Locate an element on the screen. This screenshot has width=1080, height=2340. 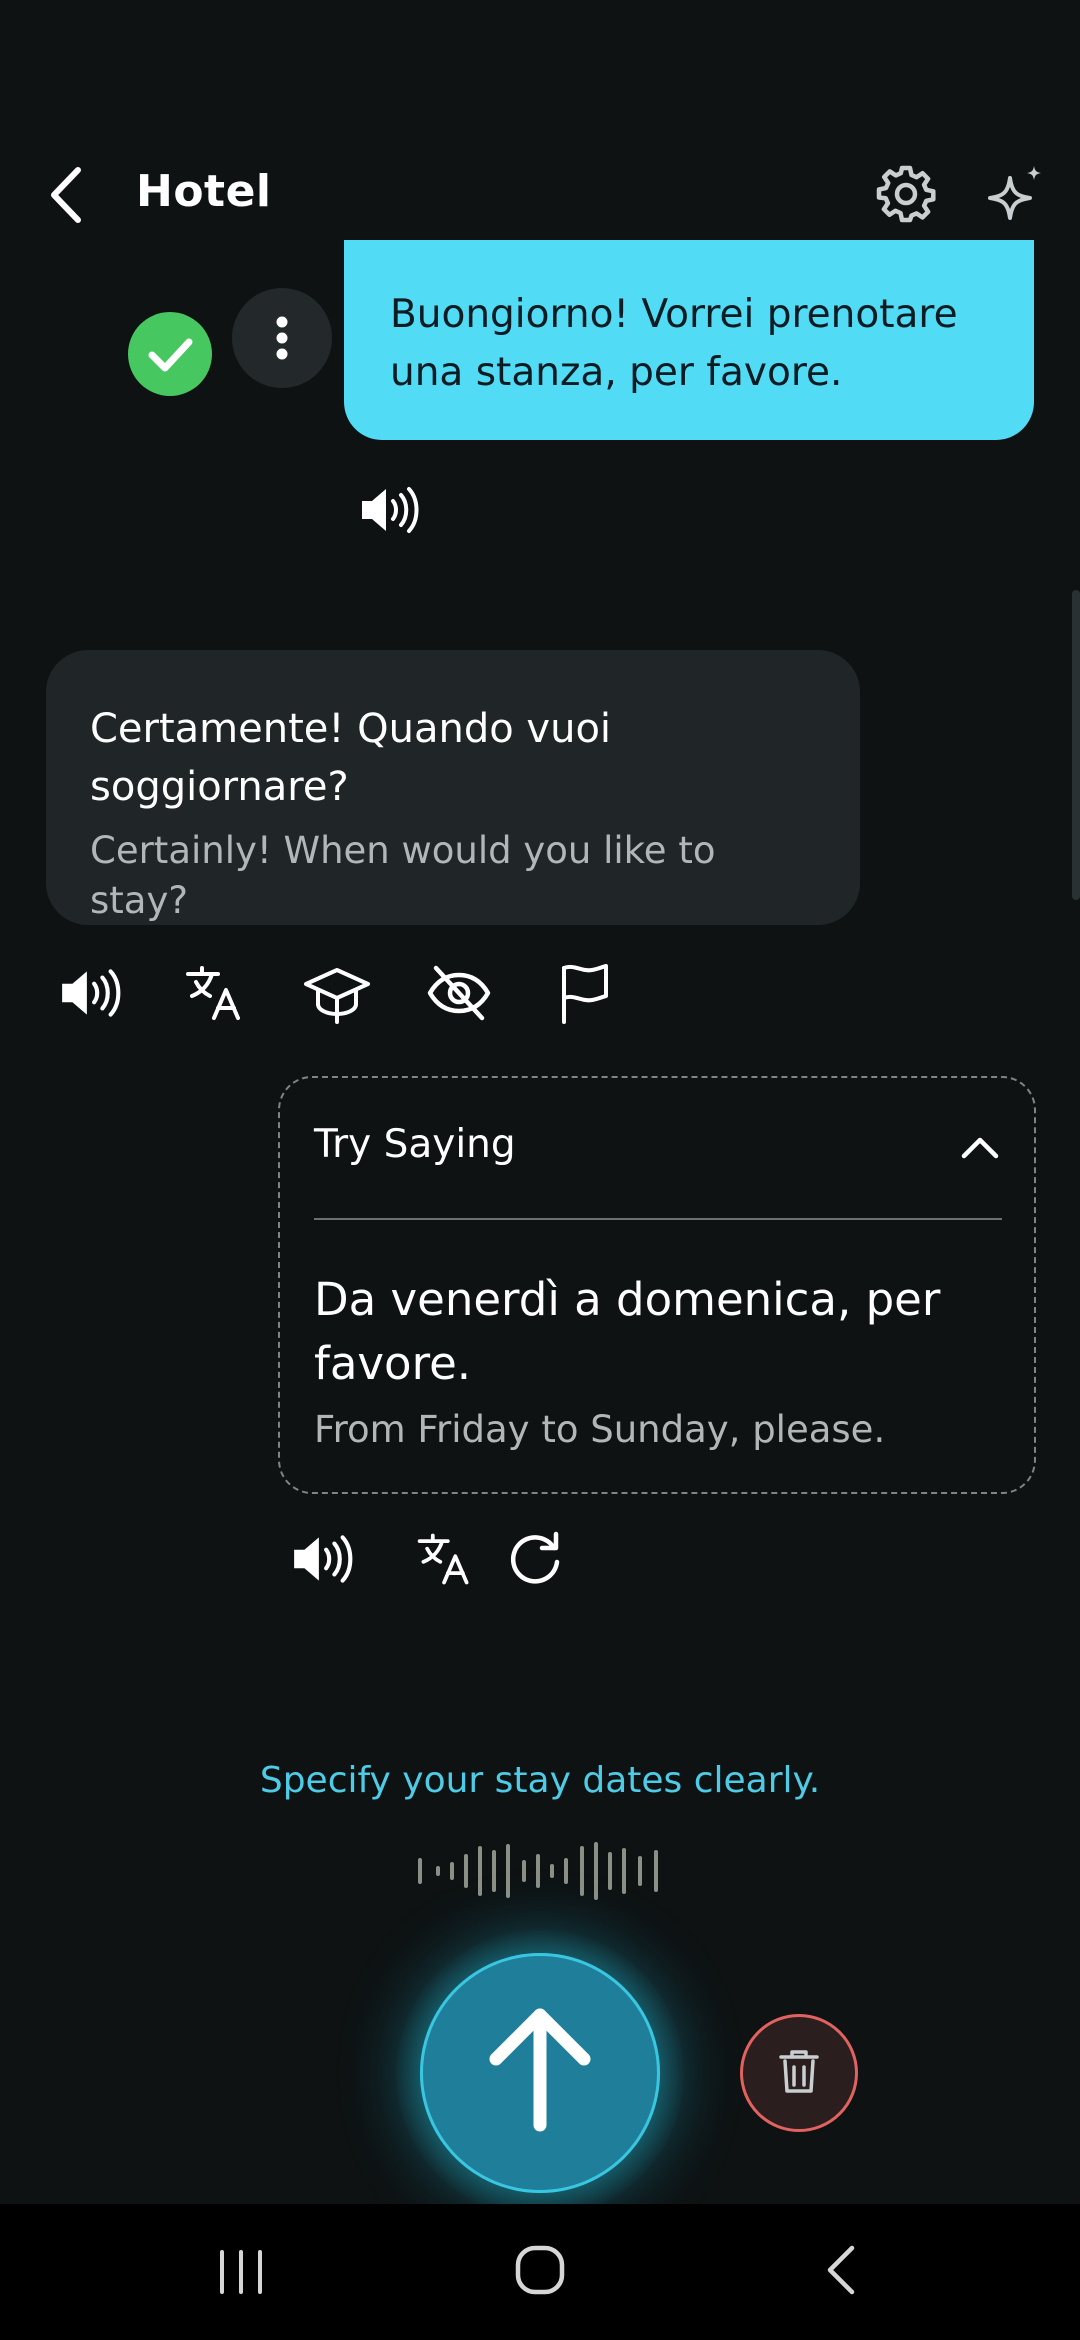
translate-button is located at coordinates (215, 993).